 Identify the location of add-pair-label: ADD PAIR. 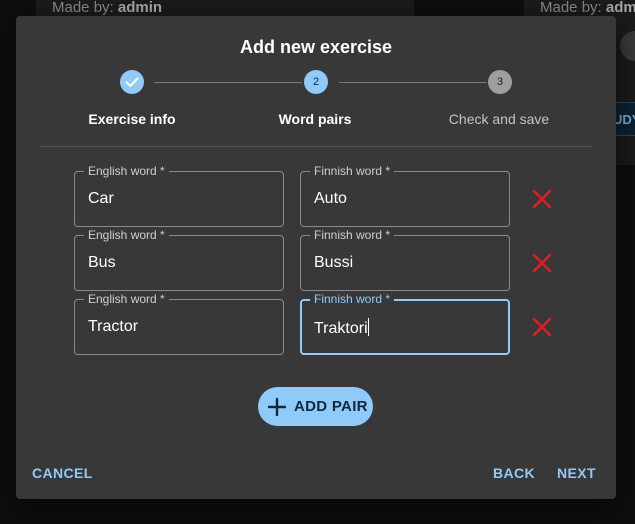
(331, 406).